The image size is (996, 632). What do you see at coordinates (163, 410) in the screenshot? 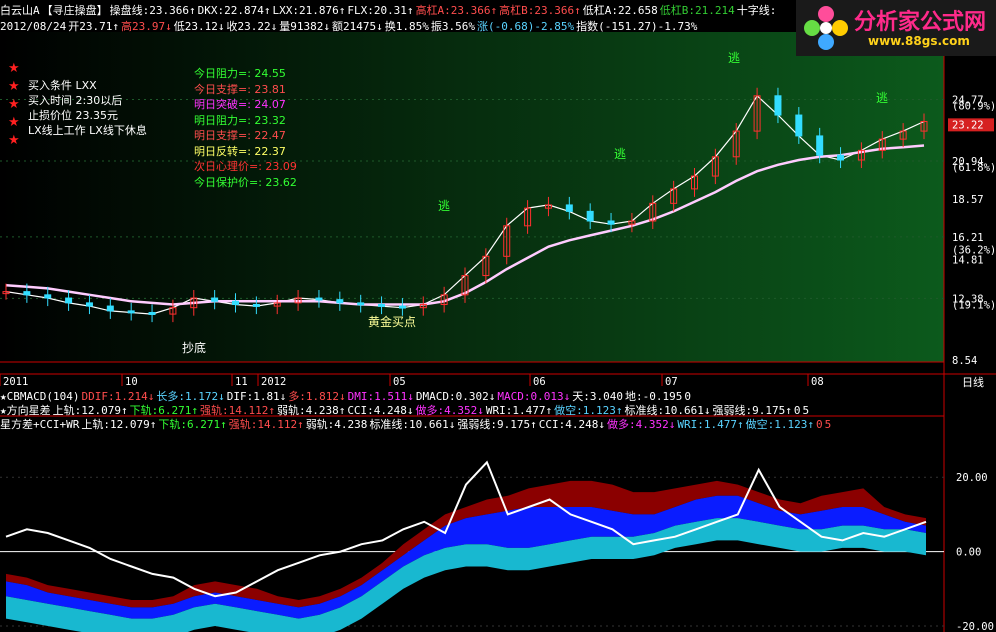
I see `indicator-2-item: 下轨:6.271↑` at bounding box center [163, 410].